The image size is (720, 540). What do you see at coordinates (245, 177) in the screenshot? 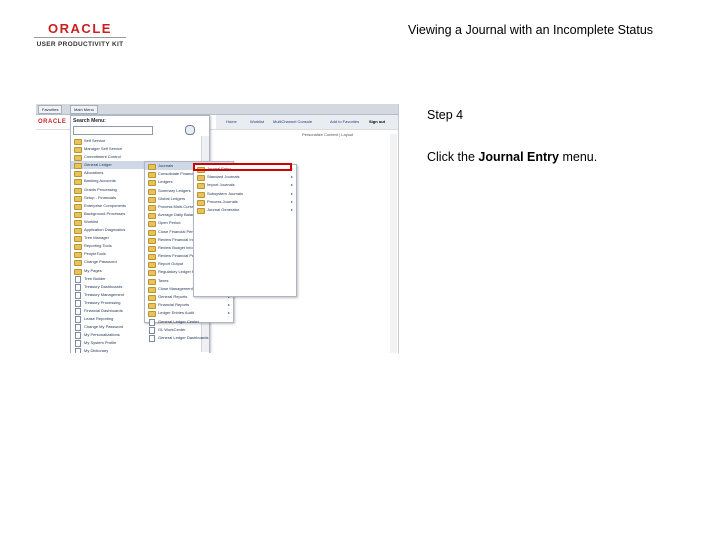
I see `menu-item: Standard Journals ▸` at bounding box center [245, 177].